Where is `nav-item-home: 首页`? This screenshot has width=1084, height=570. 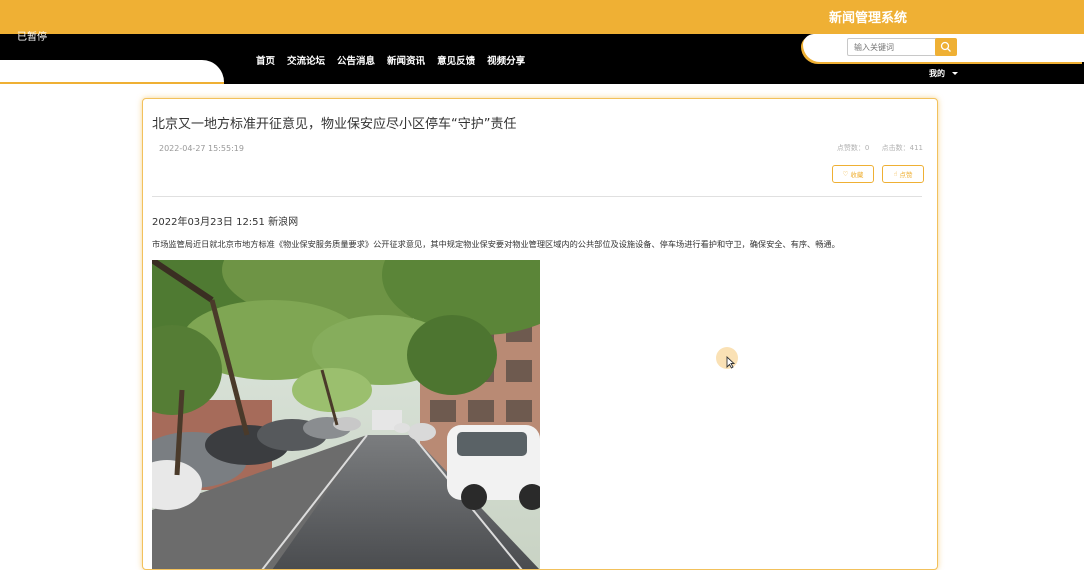
nav-item-home: 首页 is located at coordinates (265, 60).